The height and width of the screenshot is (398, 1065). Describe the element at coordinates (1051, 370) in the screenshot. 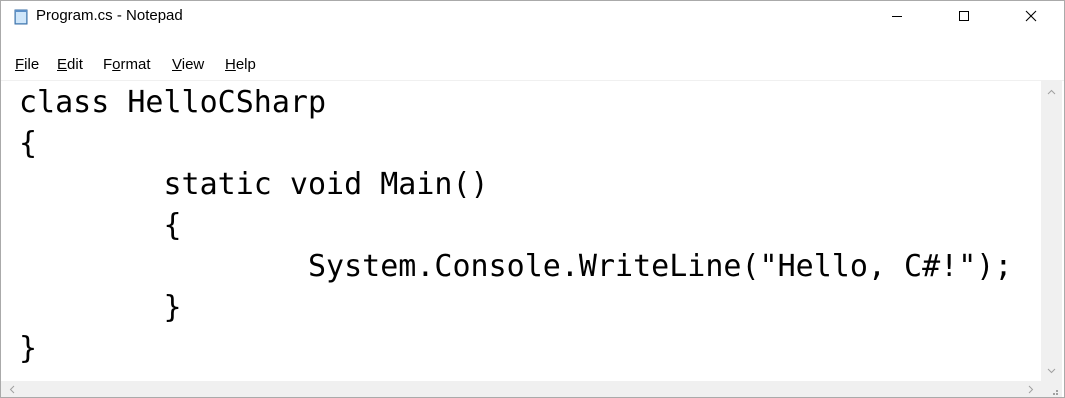

I see `scroll-down-icon` at that location.